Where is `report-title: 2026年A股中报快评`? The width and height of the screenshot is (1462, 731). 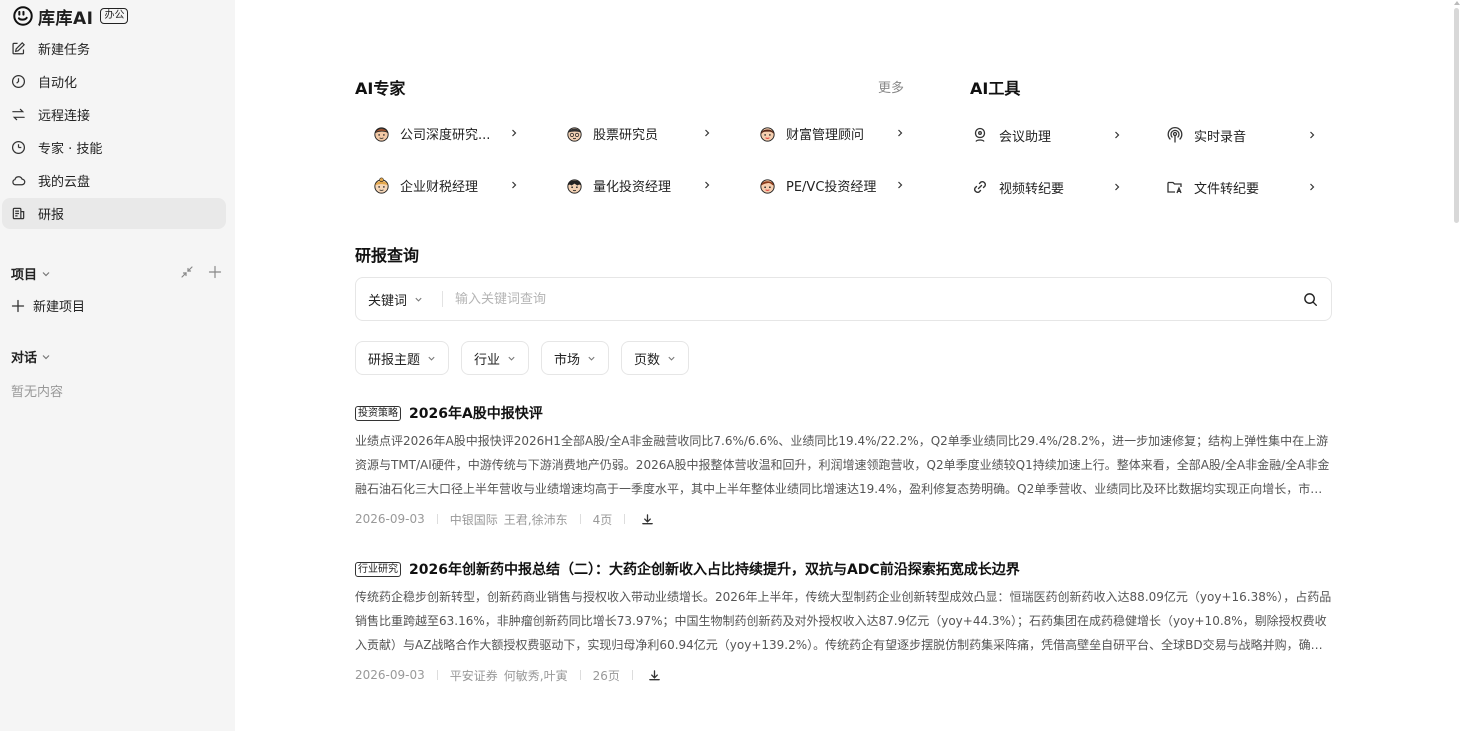 report-title: 2026年A股中报快评 is located at coordinates (476, 413).